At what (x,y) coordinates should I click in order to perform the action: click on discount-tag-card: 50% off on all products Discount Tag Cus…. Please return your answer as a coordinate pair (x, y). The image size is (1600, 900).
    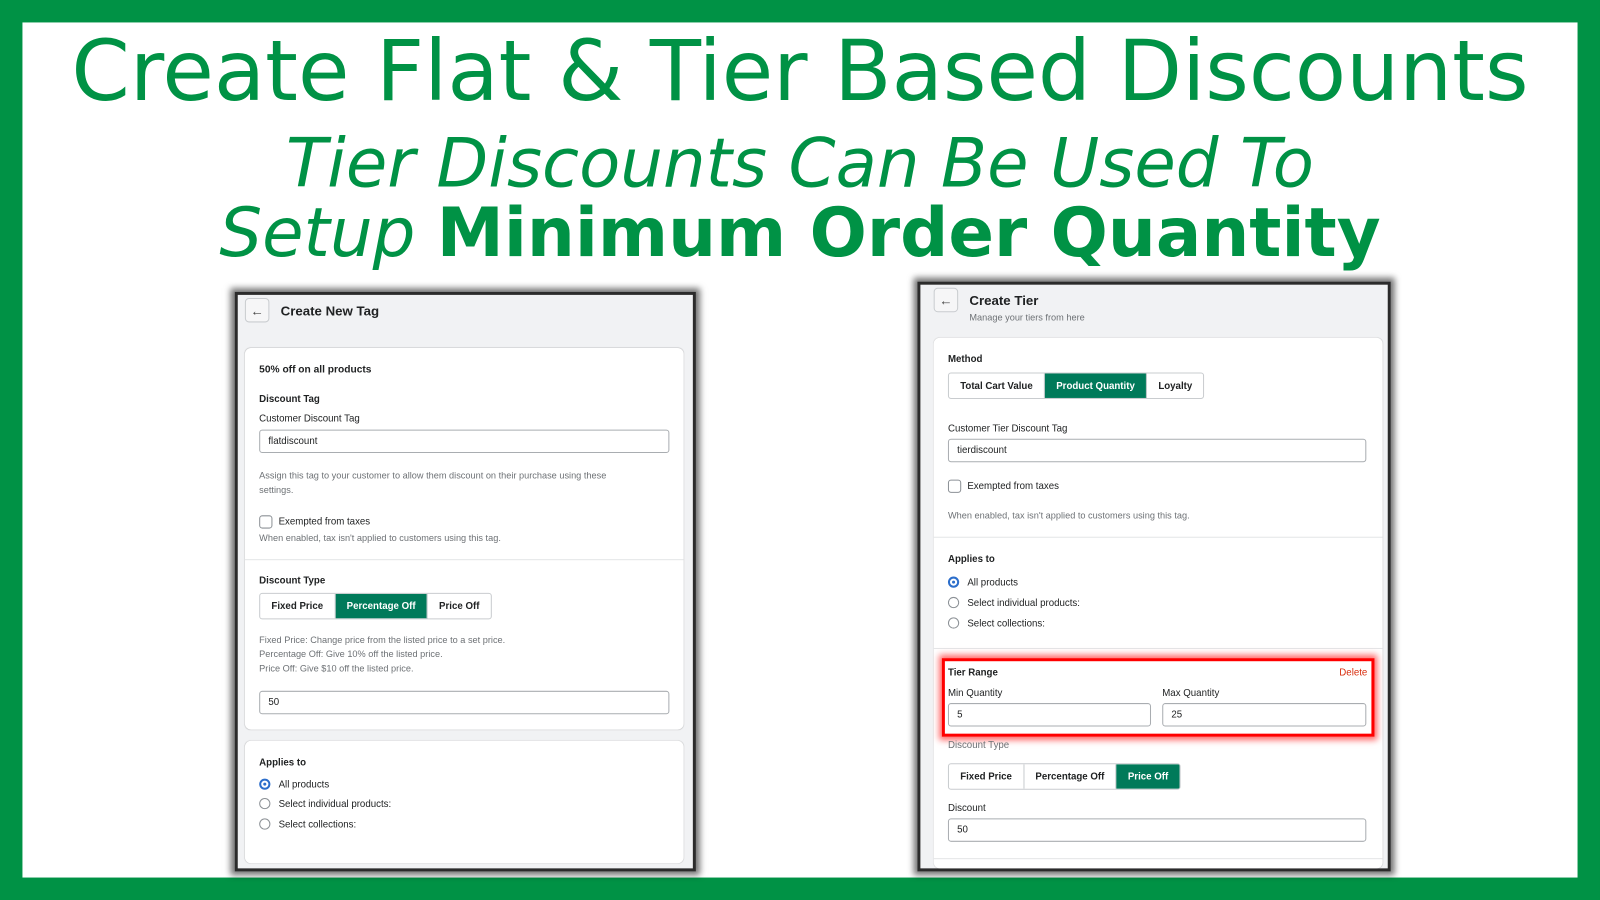
    Looking at the image, I should click on (464, 538).